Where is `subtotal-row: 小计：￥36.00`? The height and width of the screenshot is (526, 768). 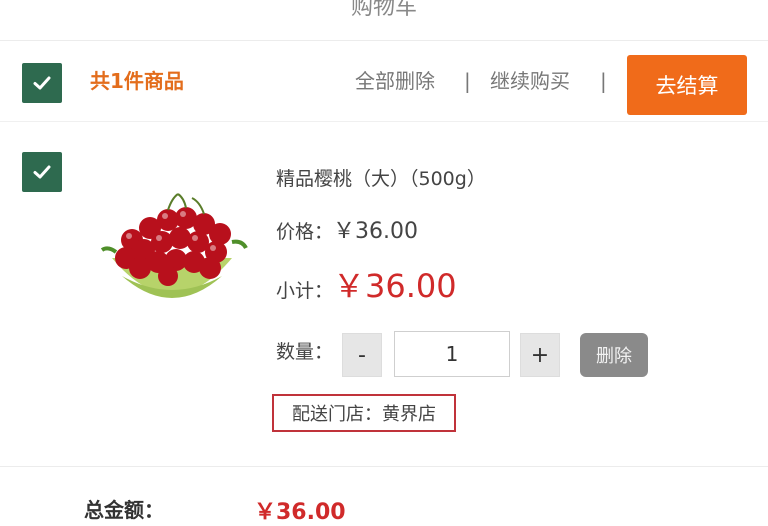 subtotal-row: 小计：￥36.00 is located at coordinates (366, 288).